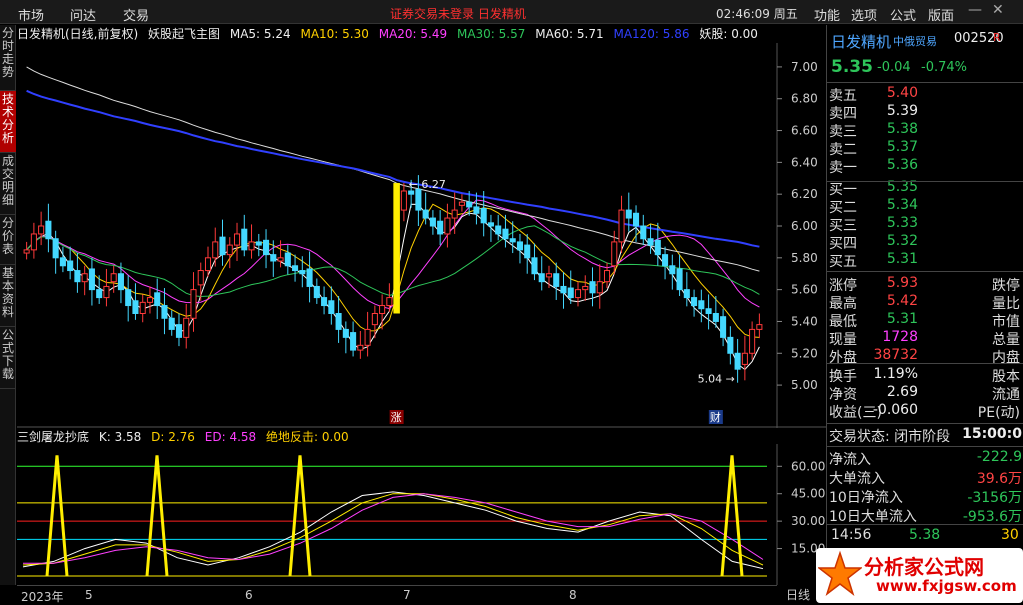 The width and height of the screenshot is (1023, 605). I want to click on stat-label-2: 总量, so click(1006, 340).